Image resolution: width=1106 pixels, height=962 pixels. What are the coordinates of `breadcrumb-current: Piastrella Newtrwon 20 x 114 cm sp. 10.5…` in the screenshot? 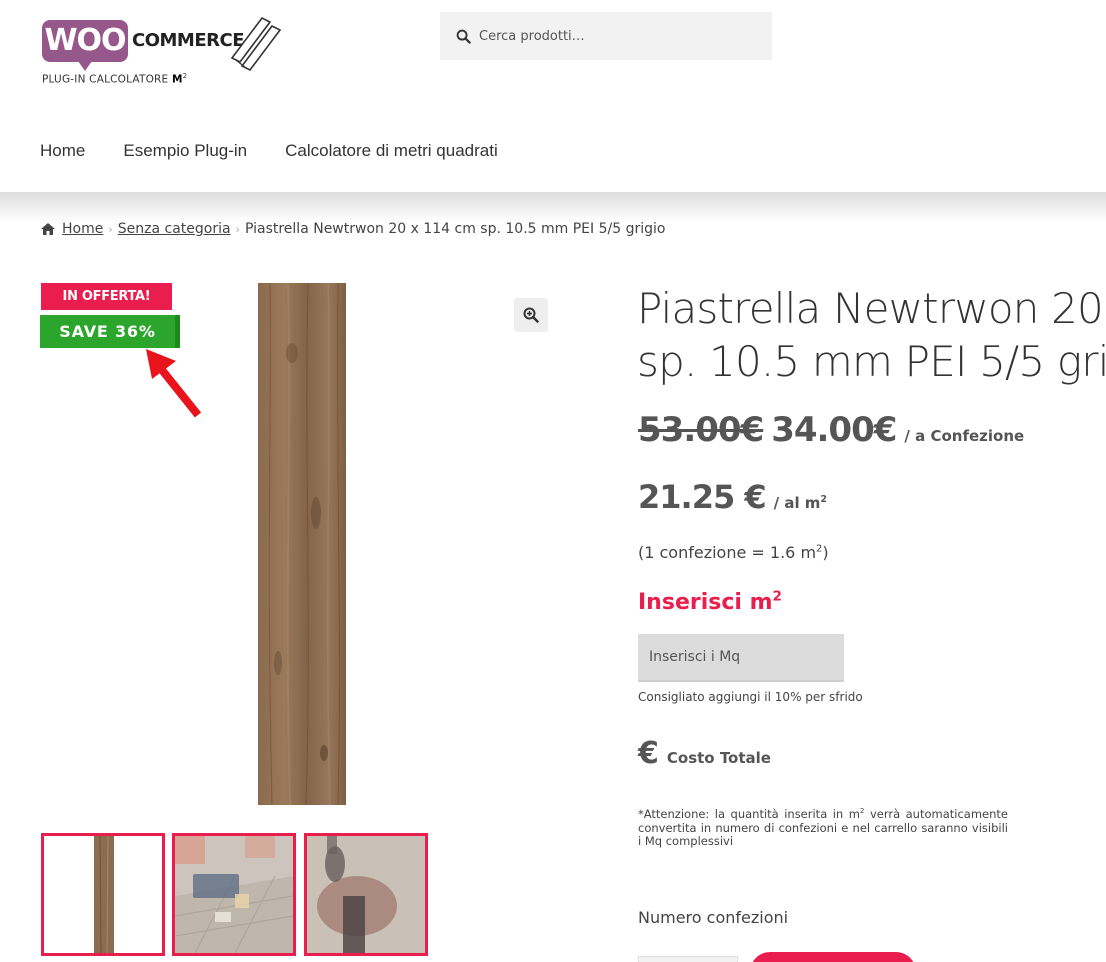 It's located at (455, 229).